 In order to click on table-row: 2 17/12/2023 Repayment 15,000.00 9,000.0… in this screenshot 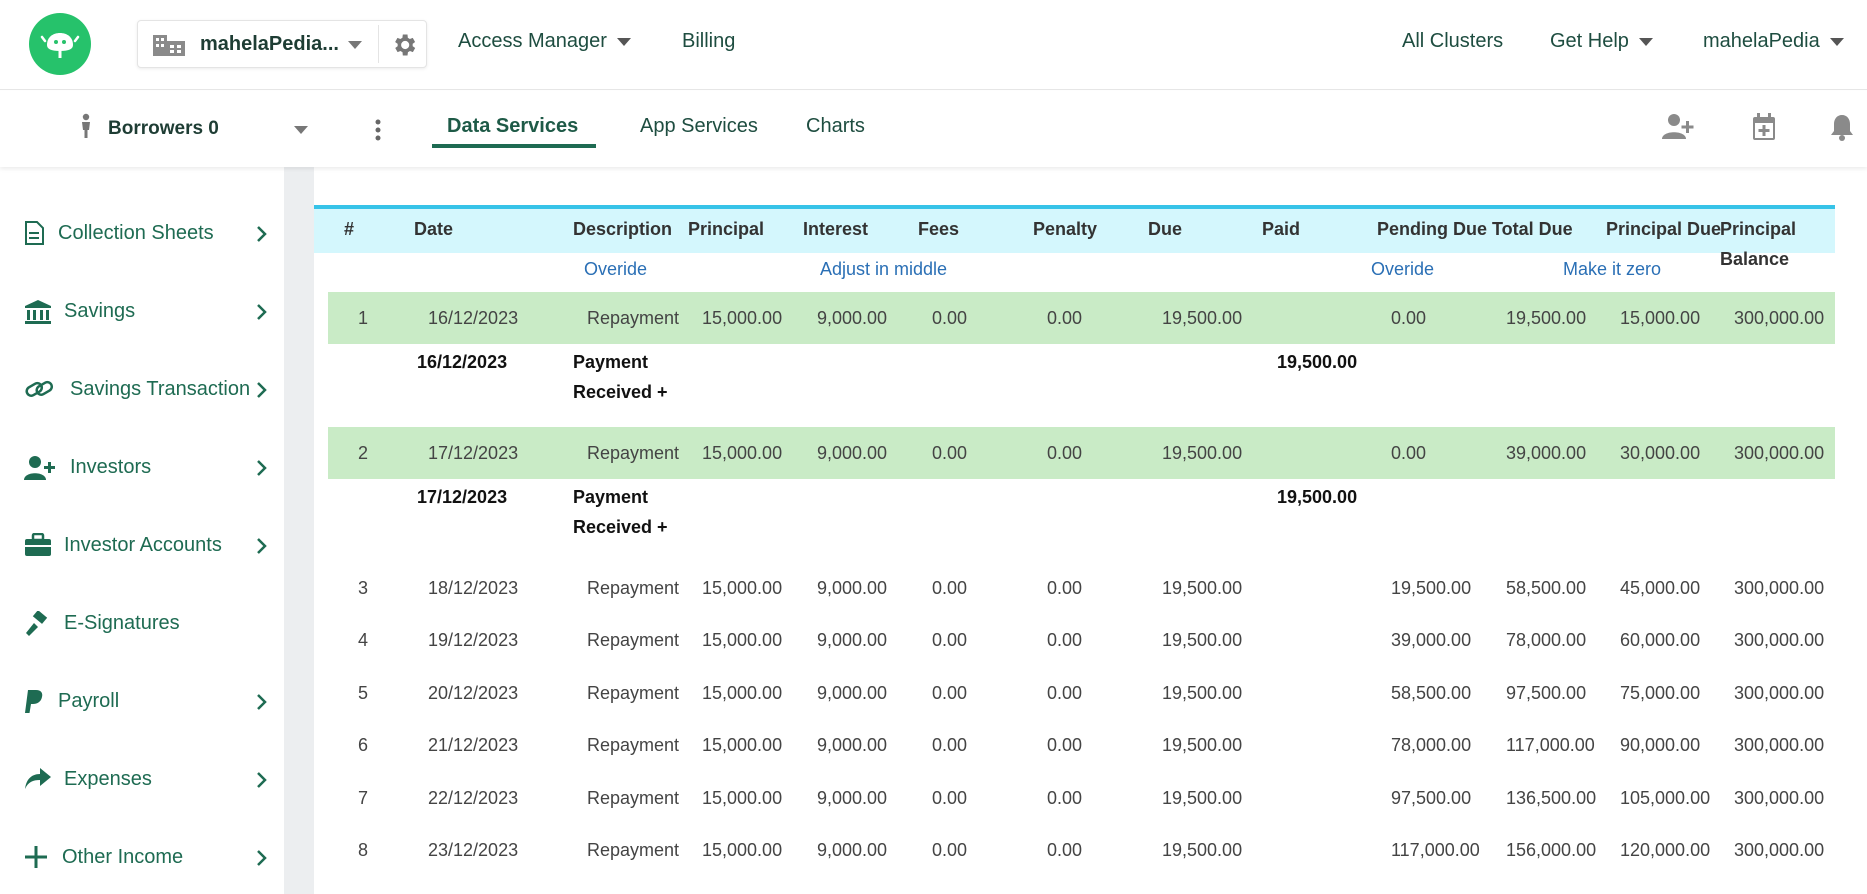, I will do `click(1081, 453)`.